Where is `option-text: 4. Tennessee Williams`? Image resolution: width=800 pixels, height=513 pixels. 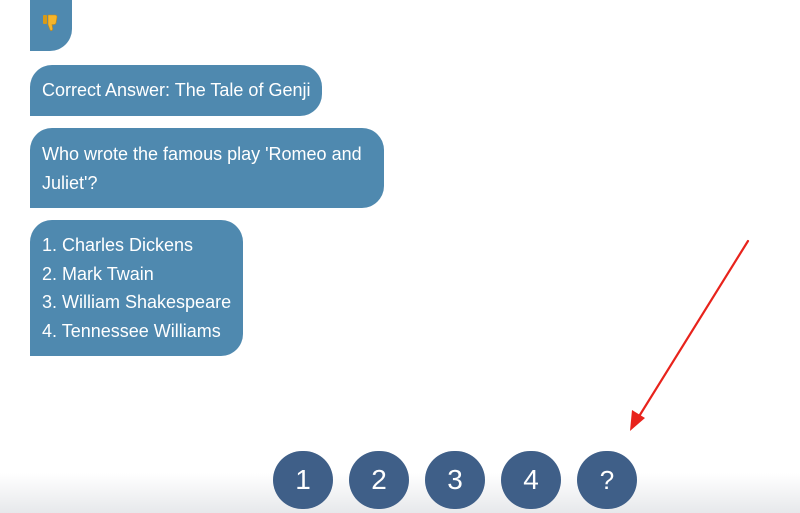 option-text: 4. Tennessee Williams is located at coordinates (131, 330).